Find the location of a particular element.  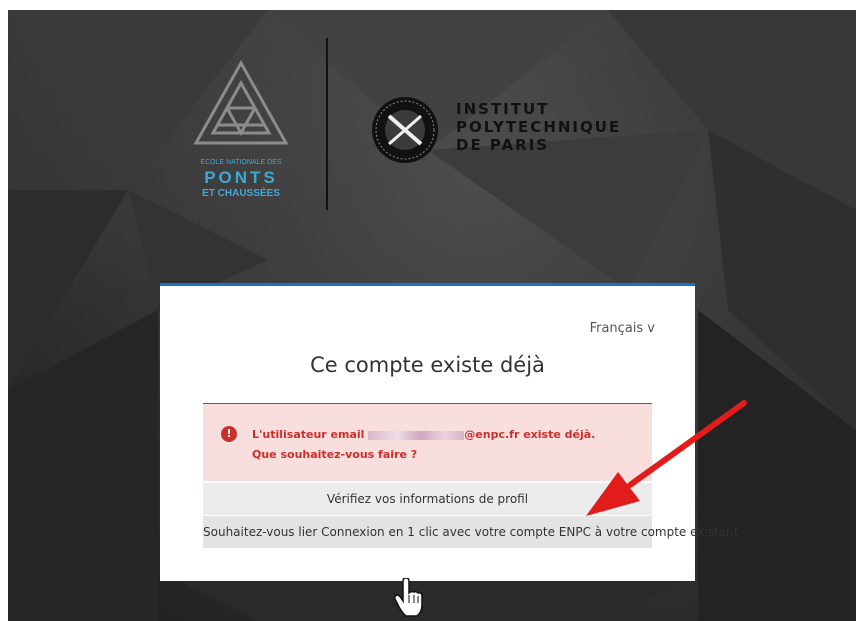

enpc-logo-ponts: PONTS is located at coordinates (241, 177).